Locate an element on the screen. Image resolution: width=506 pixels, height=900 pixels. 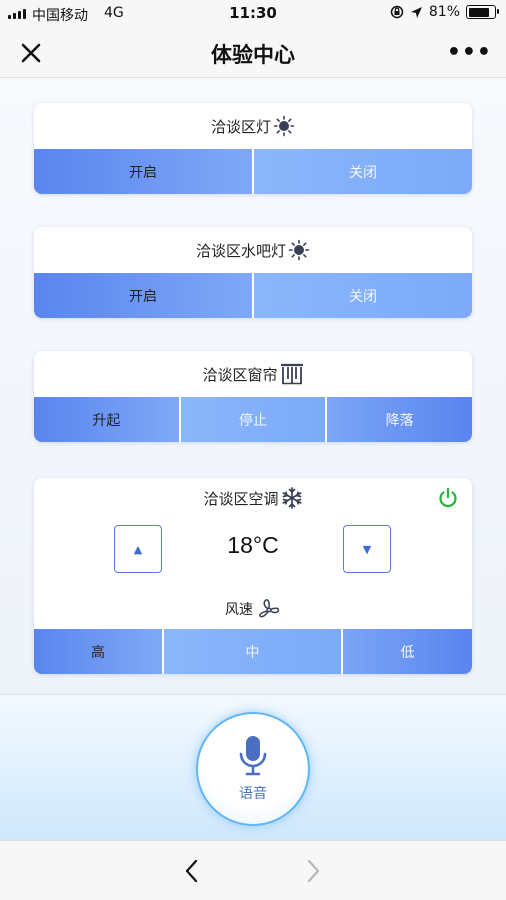
curtain-icon is located at coordinates (291, 374).